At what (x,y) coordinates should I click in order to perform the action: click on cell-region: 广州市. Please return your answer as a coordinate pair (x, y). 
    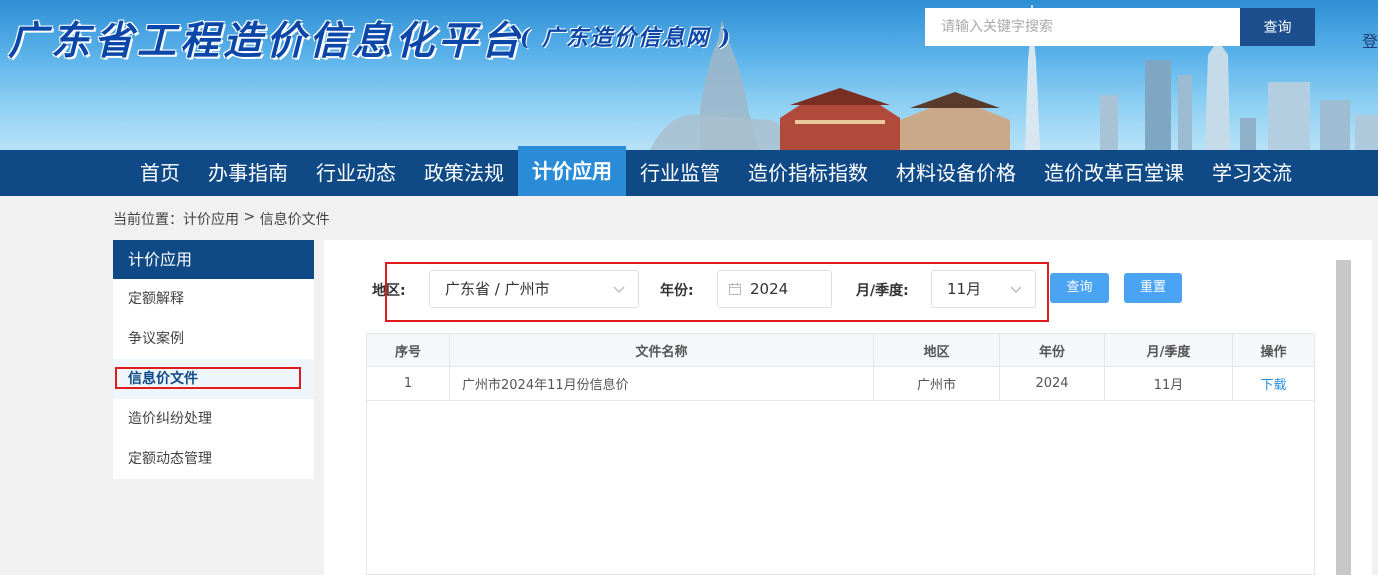
    Looking at the image, I should click on (937, 383).